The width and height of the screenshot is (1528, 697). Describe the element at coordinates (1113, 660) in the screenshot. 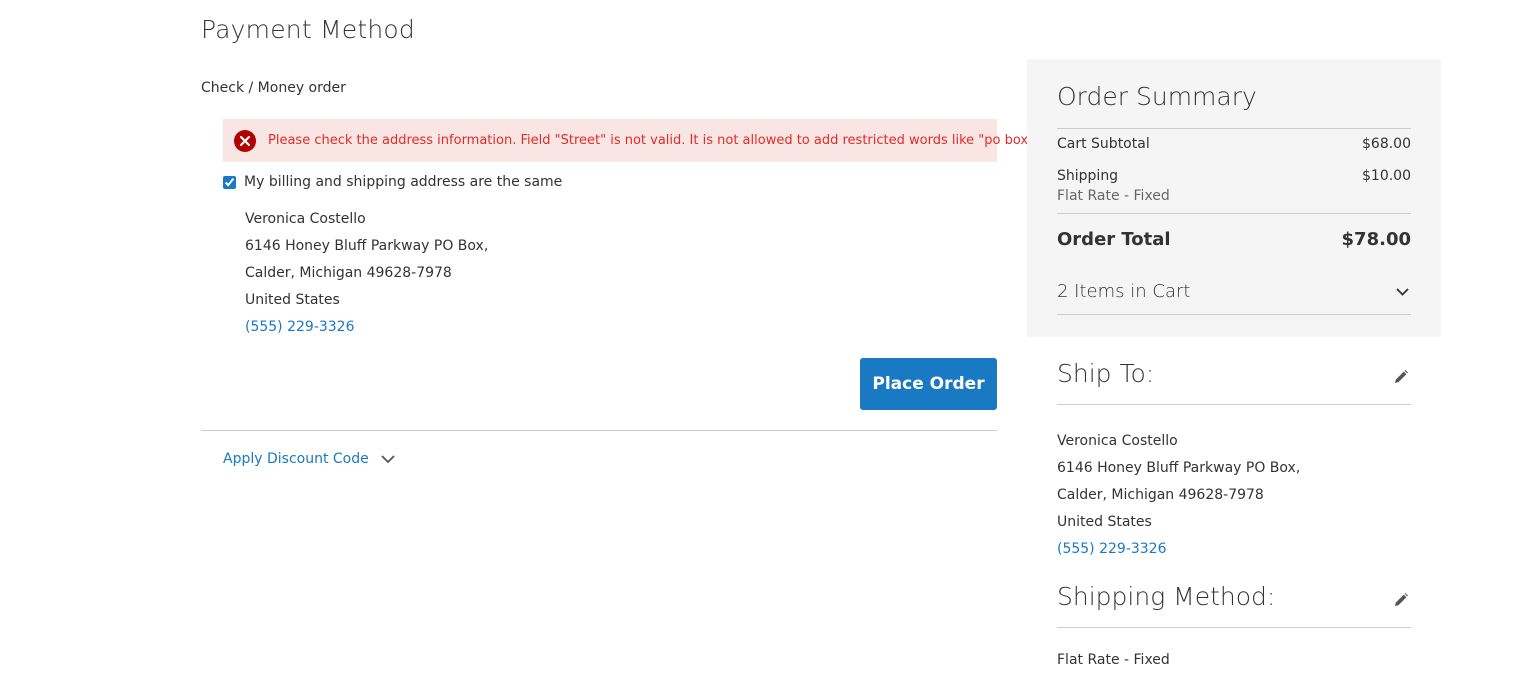

I see `shipping-method-value: Flat Rate - Fixed` at that location.